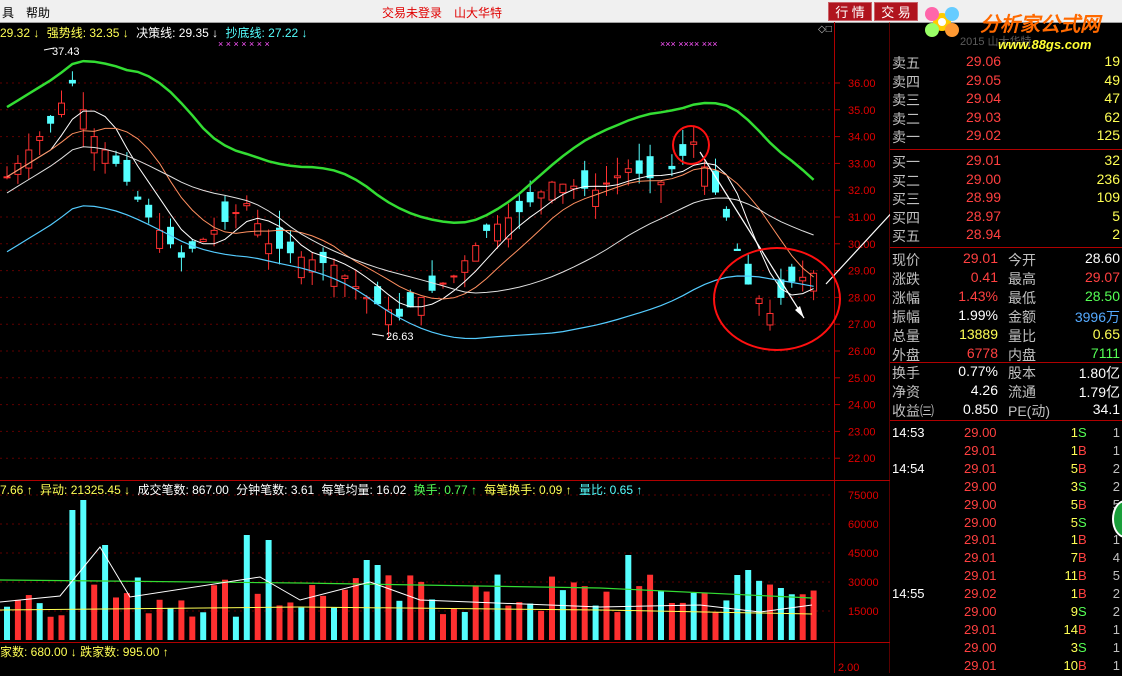  What do you see at coordinates (1006, 595) in the screenshot?
I see `tick-row: 14:55 29.02 1 B 2` at bounding box center [1006, 595].